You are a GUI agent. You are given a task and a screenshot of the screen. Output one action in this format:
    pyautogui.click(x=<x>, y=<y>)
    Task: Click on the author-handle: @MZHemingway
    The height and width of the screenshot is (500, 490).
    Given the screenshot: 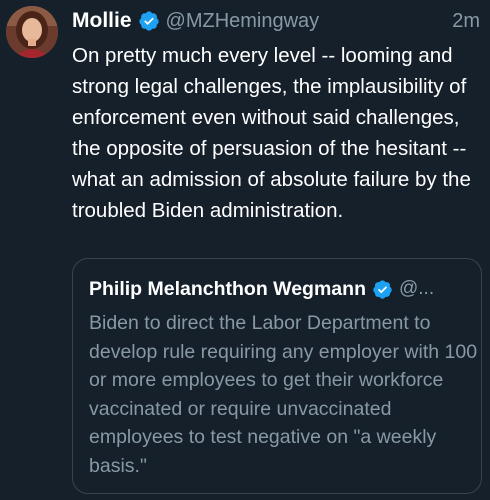 What is the action you would take?
    pyautogui.click(x=243, y=21)
    